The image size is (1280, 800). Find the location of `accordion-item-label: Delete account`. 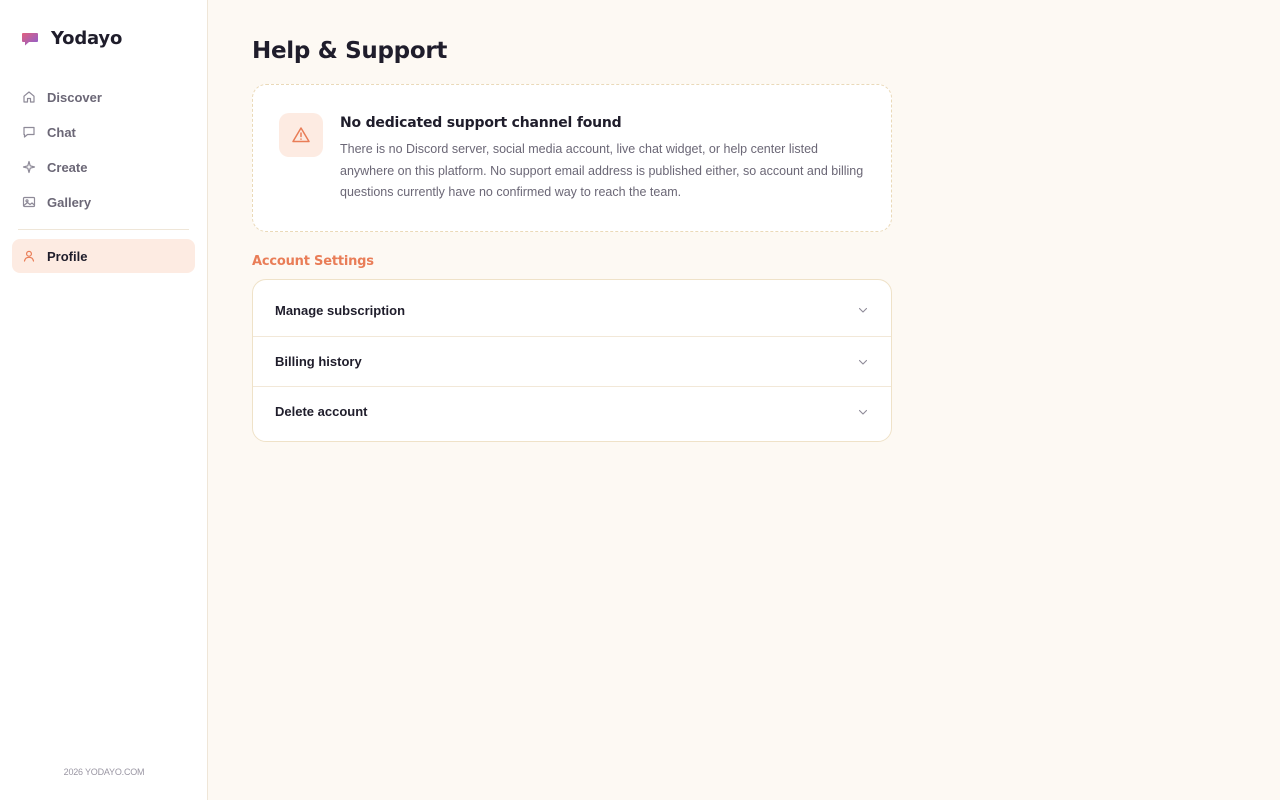

accordion-item-label: Delete account is located at coordinates (321, 411).